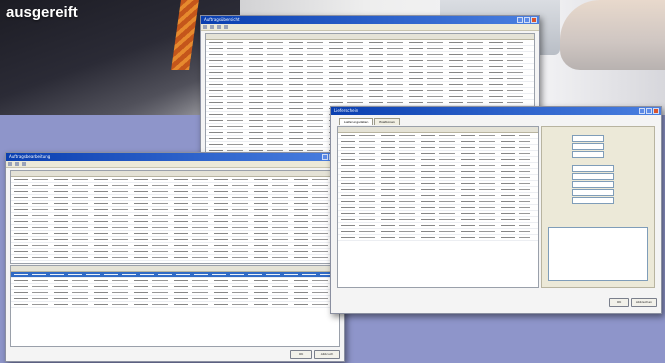 The height and width of the screenshot is (363, 665). Describe the element at coordinates (598, 254) in the screenshot. I see `notes-textarea` at that location.